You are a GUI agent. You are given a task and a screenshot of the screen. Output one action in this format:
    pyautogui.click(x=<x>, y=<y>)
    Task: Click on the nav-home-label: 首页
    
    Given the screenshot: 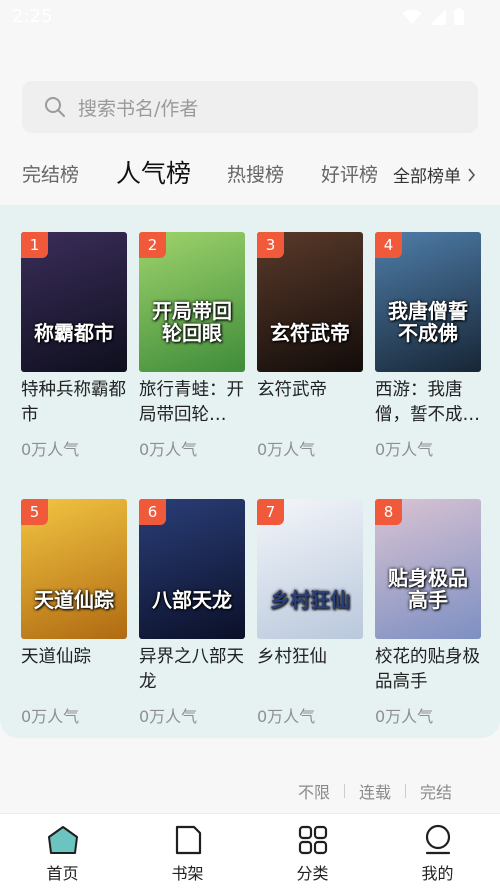 What is the action you would take?
    pyautogui.click(x=62, y=873)
    